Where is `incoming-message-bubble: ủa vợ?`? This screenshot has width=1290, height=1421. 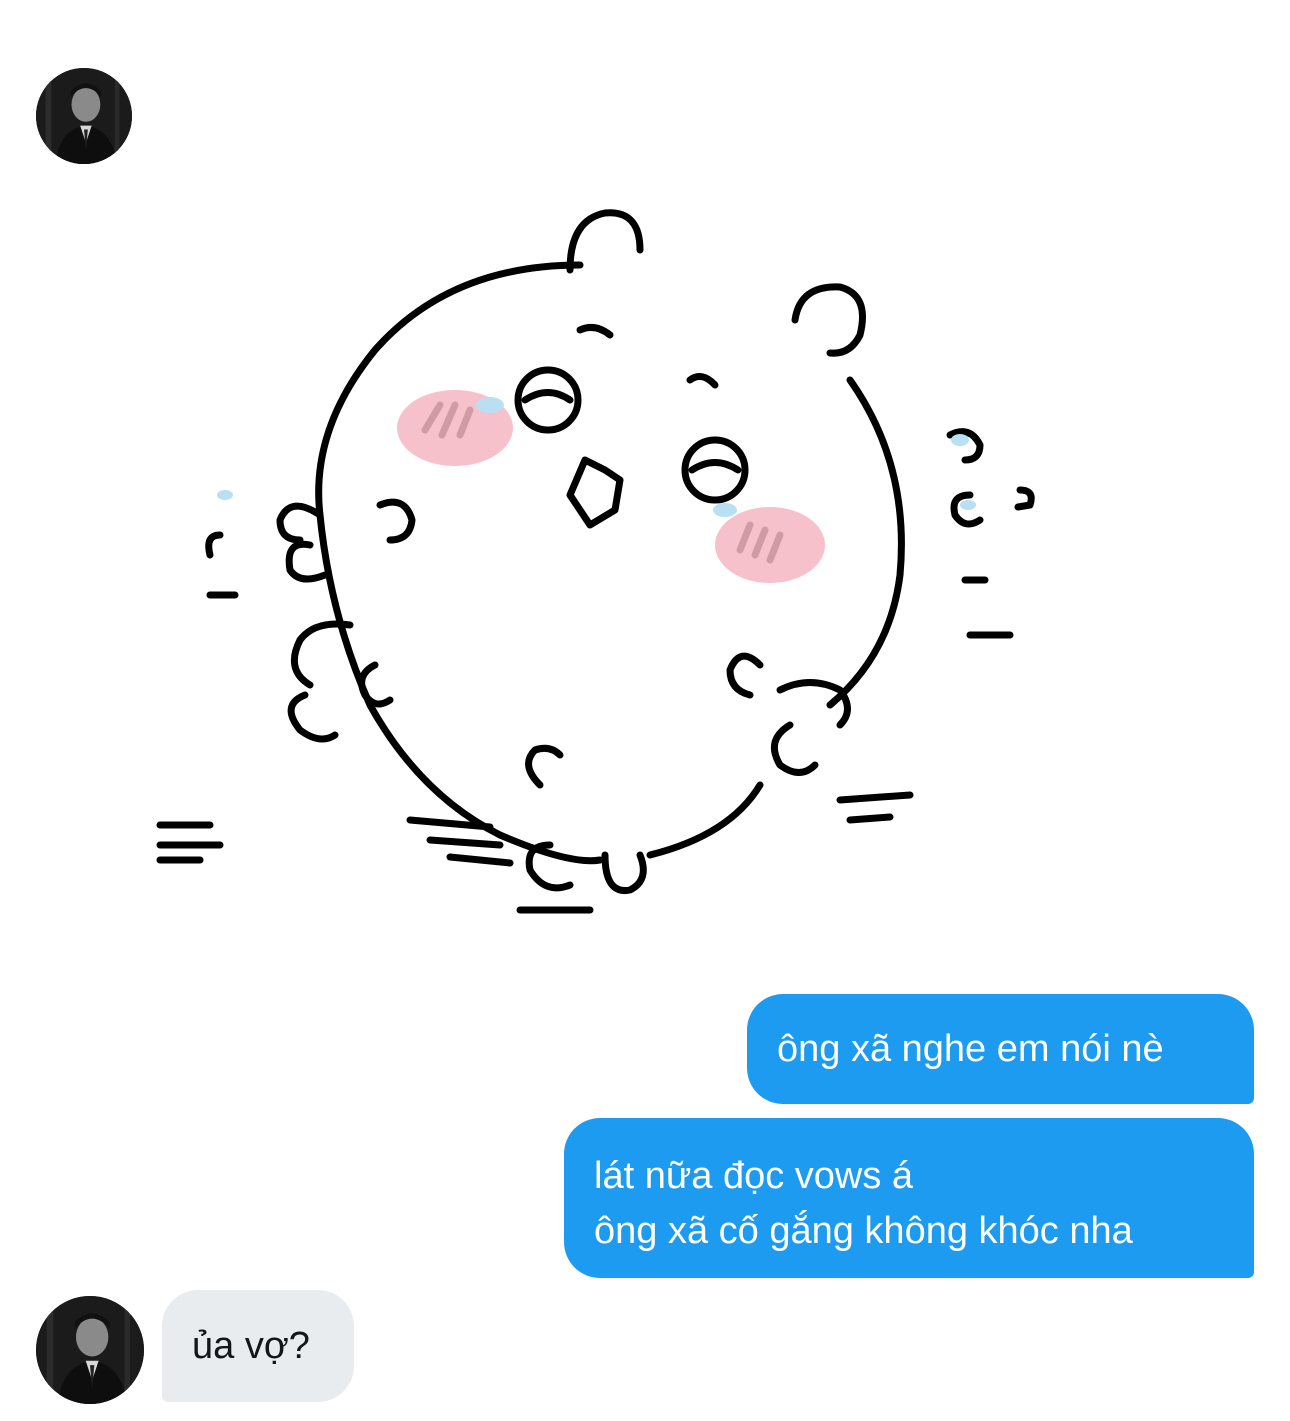 incoming-message-bubble: ủa vợ? is located at coordinates (258, 1346).